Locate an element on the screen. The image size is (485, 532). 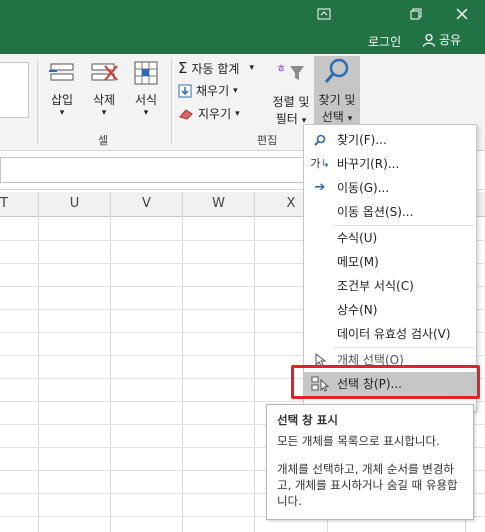
insert-cells-button: 삽입 ▾ is located at coordinates (62, 88).